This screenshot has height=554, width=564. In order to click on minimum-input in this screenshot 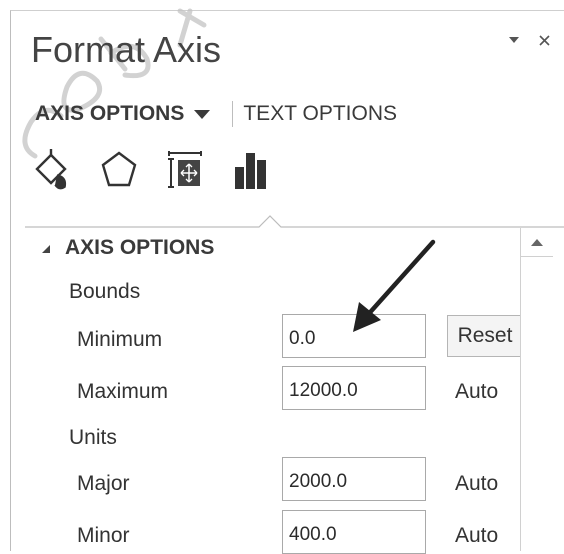, I will do `click(354, 336)`.